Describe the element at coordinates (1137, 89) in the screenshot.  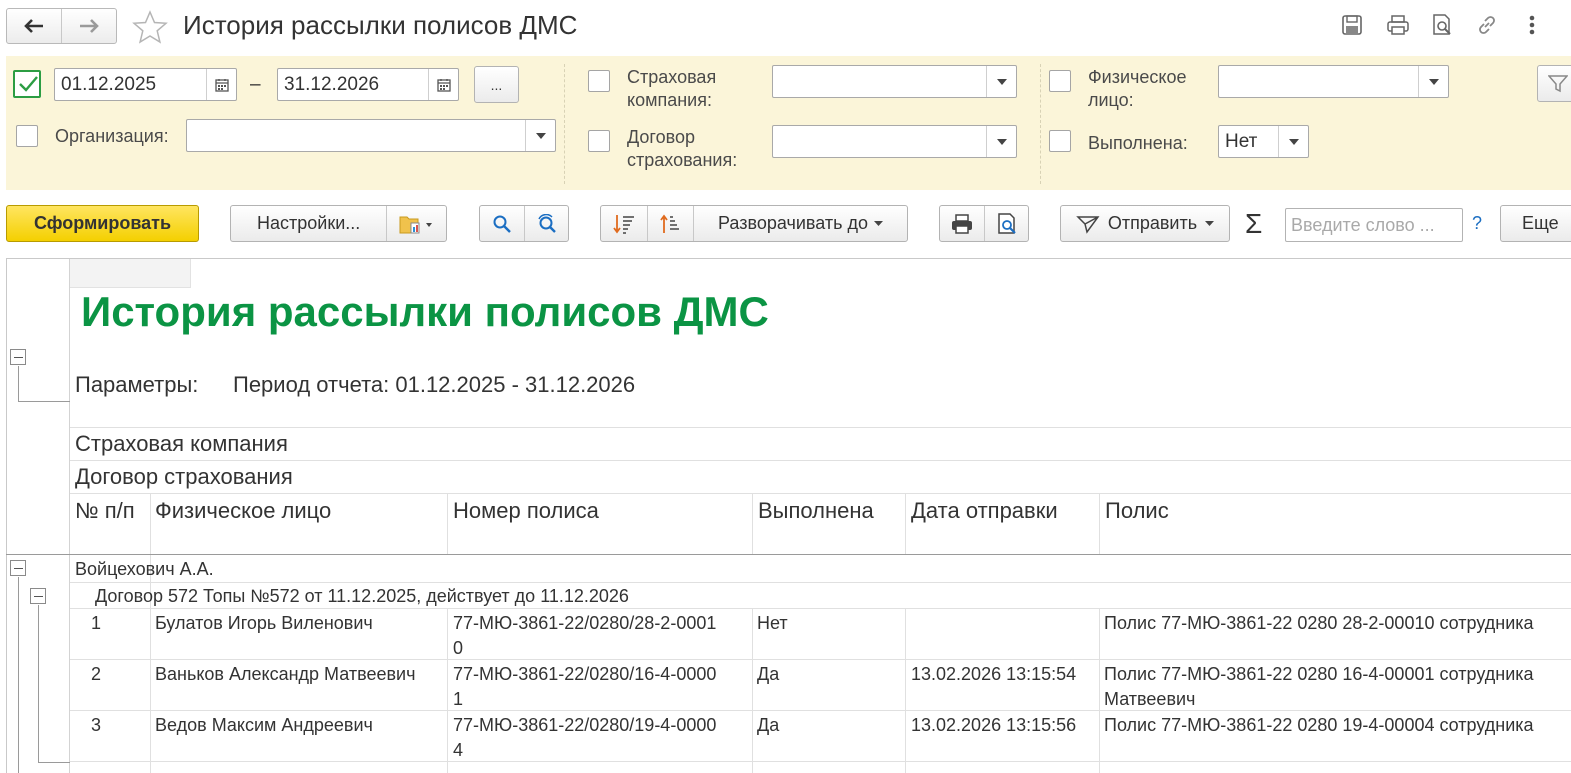
I see `person-label: Физическое лицо:` at that location.